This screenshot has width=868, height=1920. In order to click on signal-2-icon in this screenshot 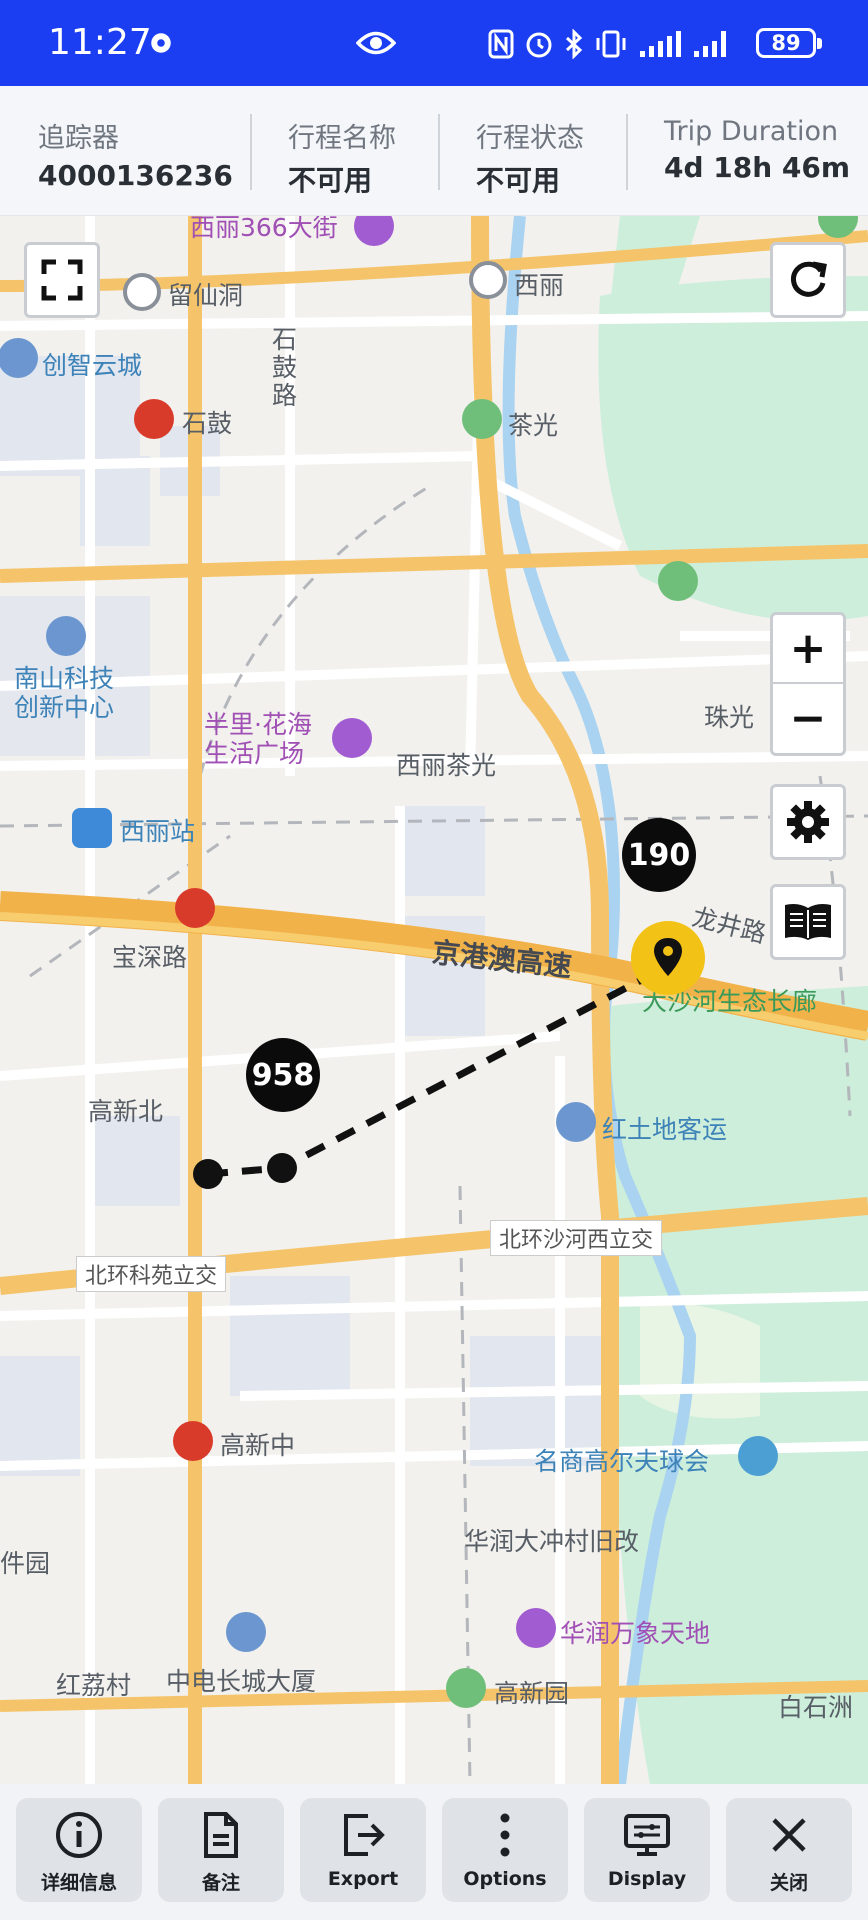, I will do `click(710, 44)`.